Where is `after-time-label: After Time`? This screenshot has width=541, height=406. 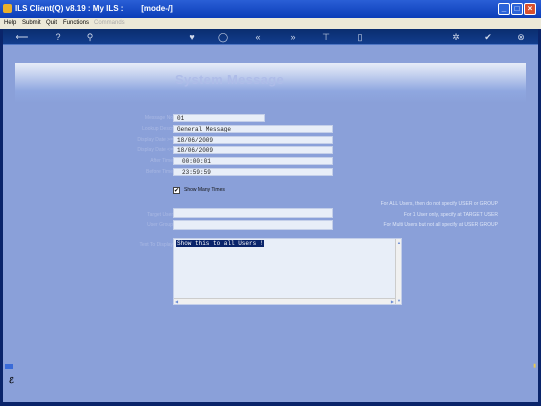
after-time-label: After Time is located at coordinates (161, 161).